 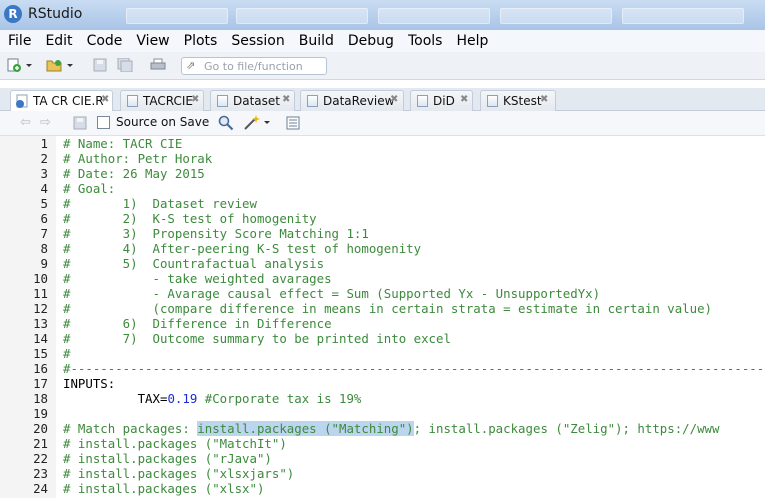 I want to click on code-line: 2 # Author: Petr Horak, so click(x=382, y=158).